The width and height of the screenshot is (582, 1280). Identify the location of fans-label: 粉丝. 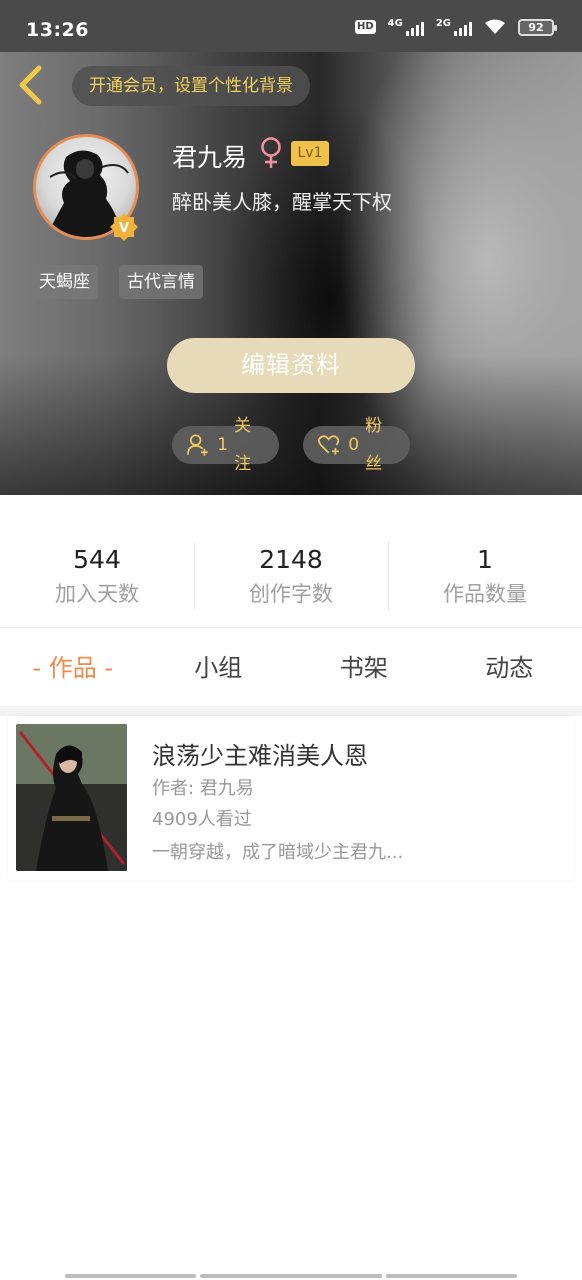
(374, 445).